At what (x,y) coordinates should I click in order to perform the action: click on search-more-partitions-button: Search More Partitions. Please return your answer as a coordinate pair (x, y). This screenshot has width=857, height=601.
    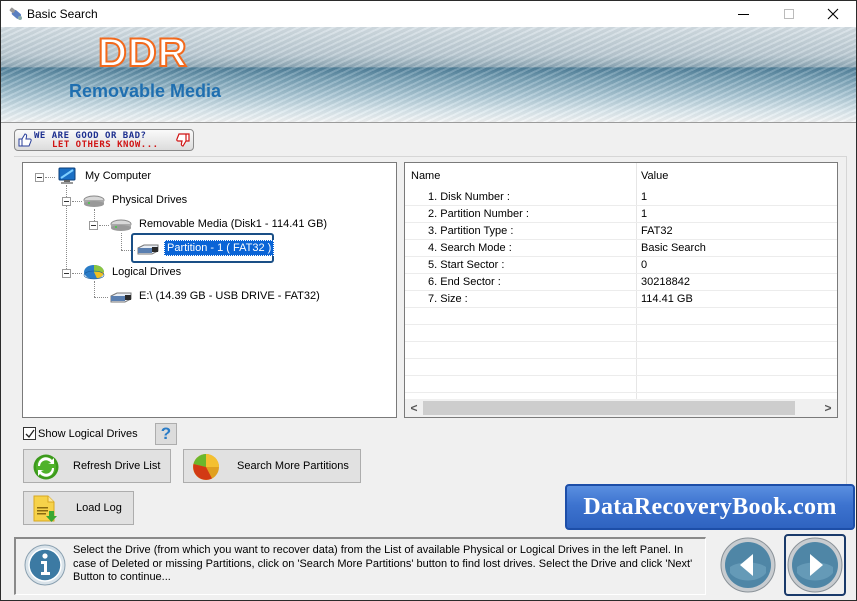
    Looking at the image, I should click on (272, 466).